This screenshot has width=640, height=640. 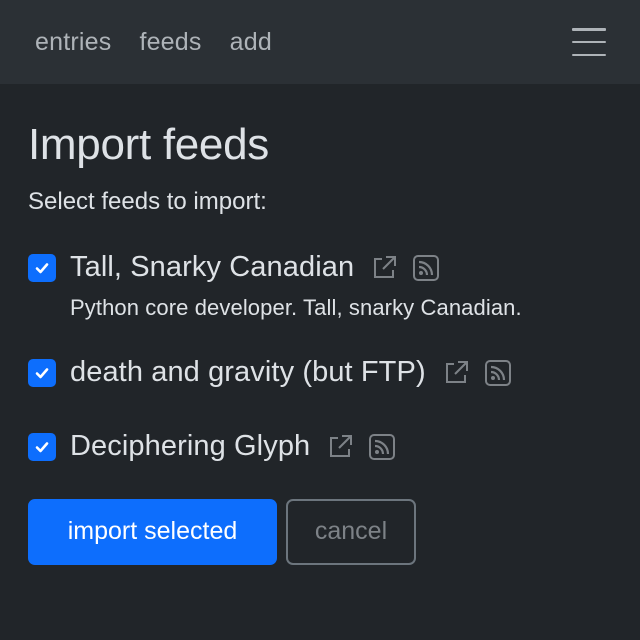 I want to click on feed-title-row: Deciphering Glyph, so click(x=341, y=447).